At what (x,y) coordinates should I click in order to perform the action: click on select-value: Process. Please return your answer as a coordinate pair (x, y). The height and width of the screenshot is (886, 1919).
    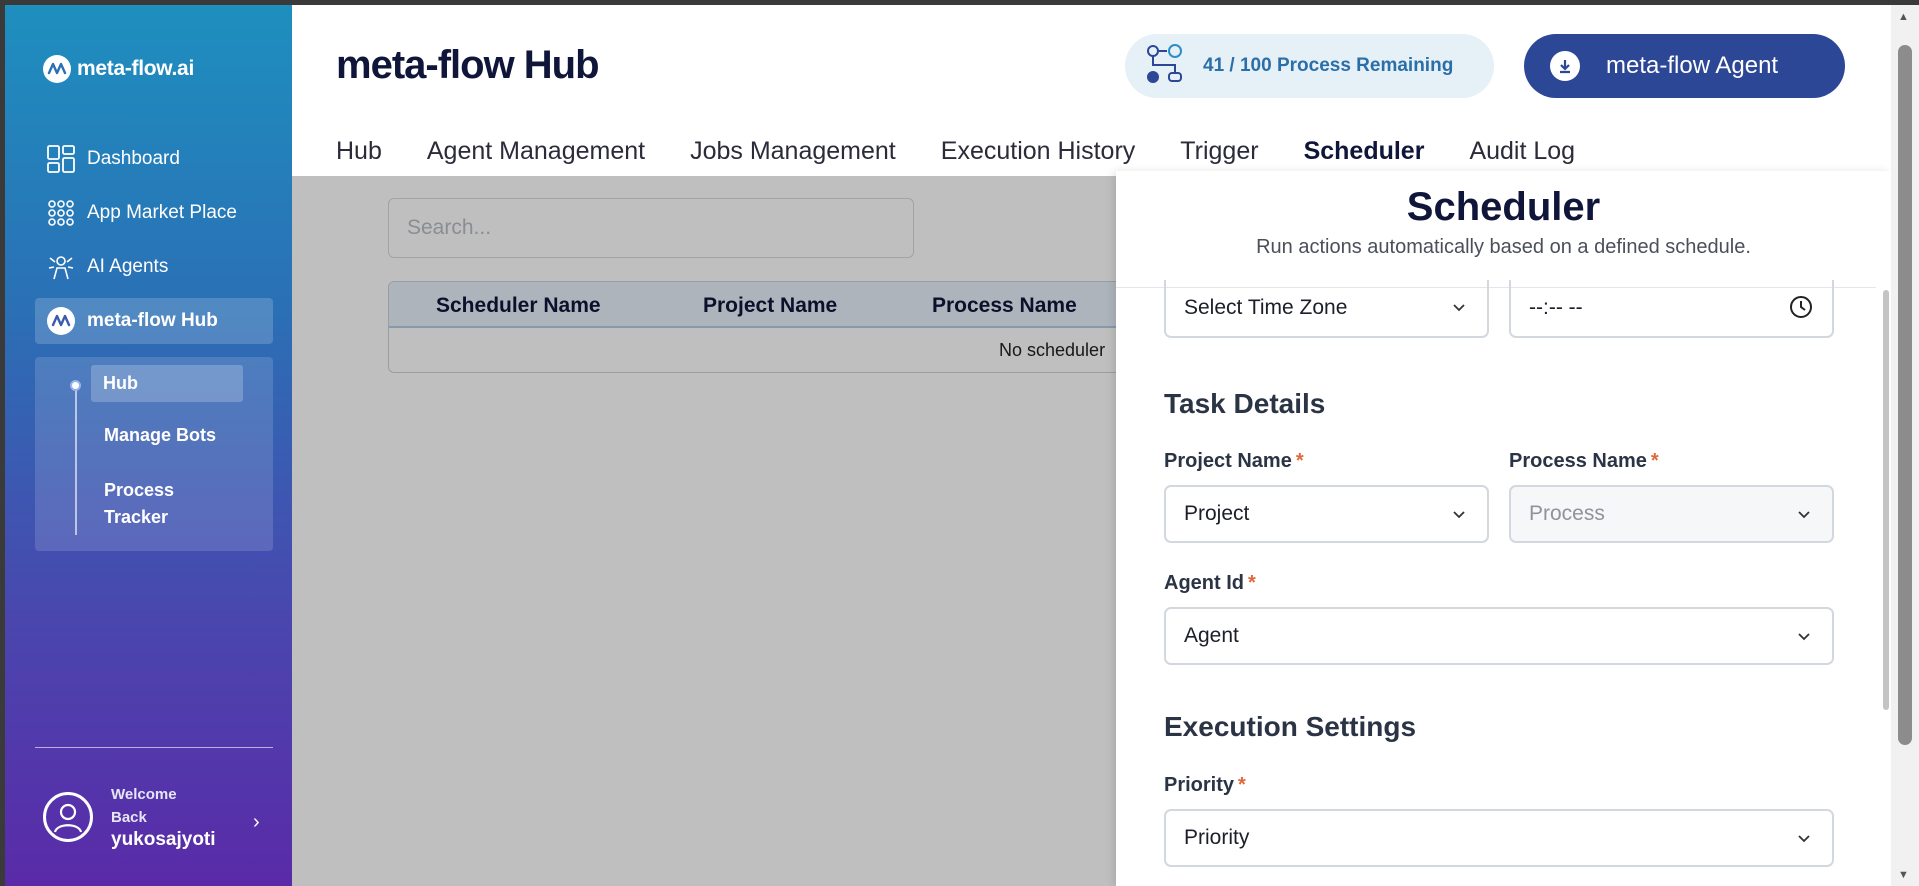
    Looking at the image, I should click on (1567, 513).